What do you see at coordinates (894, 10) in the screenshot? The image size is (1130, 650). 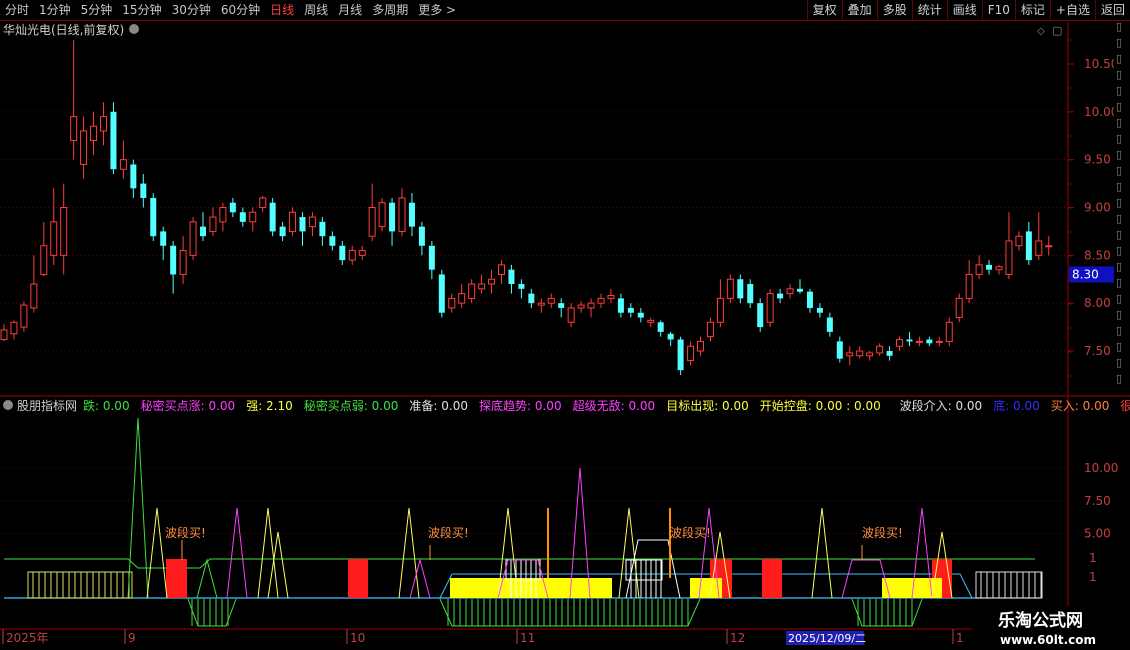 I see `toolbar-button-2: 多股` at bounding box center [894, 10].